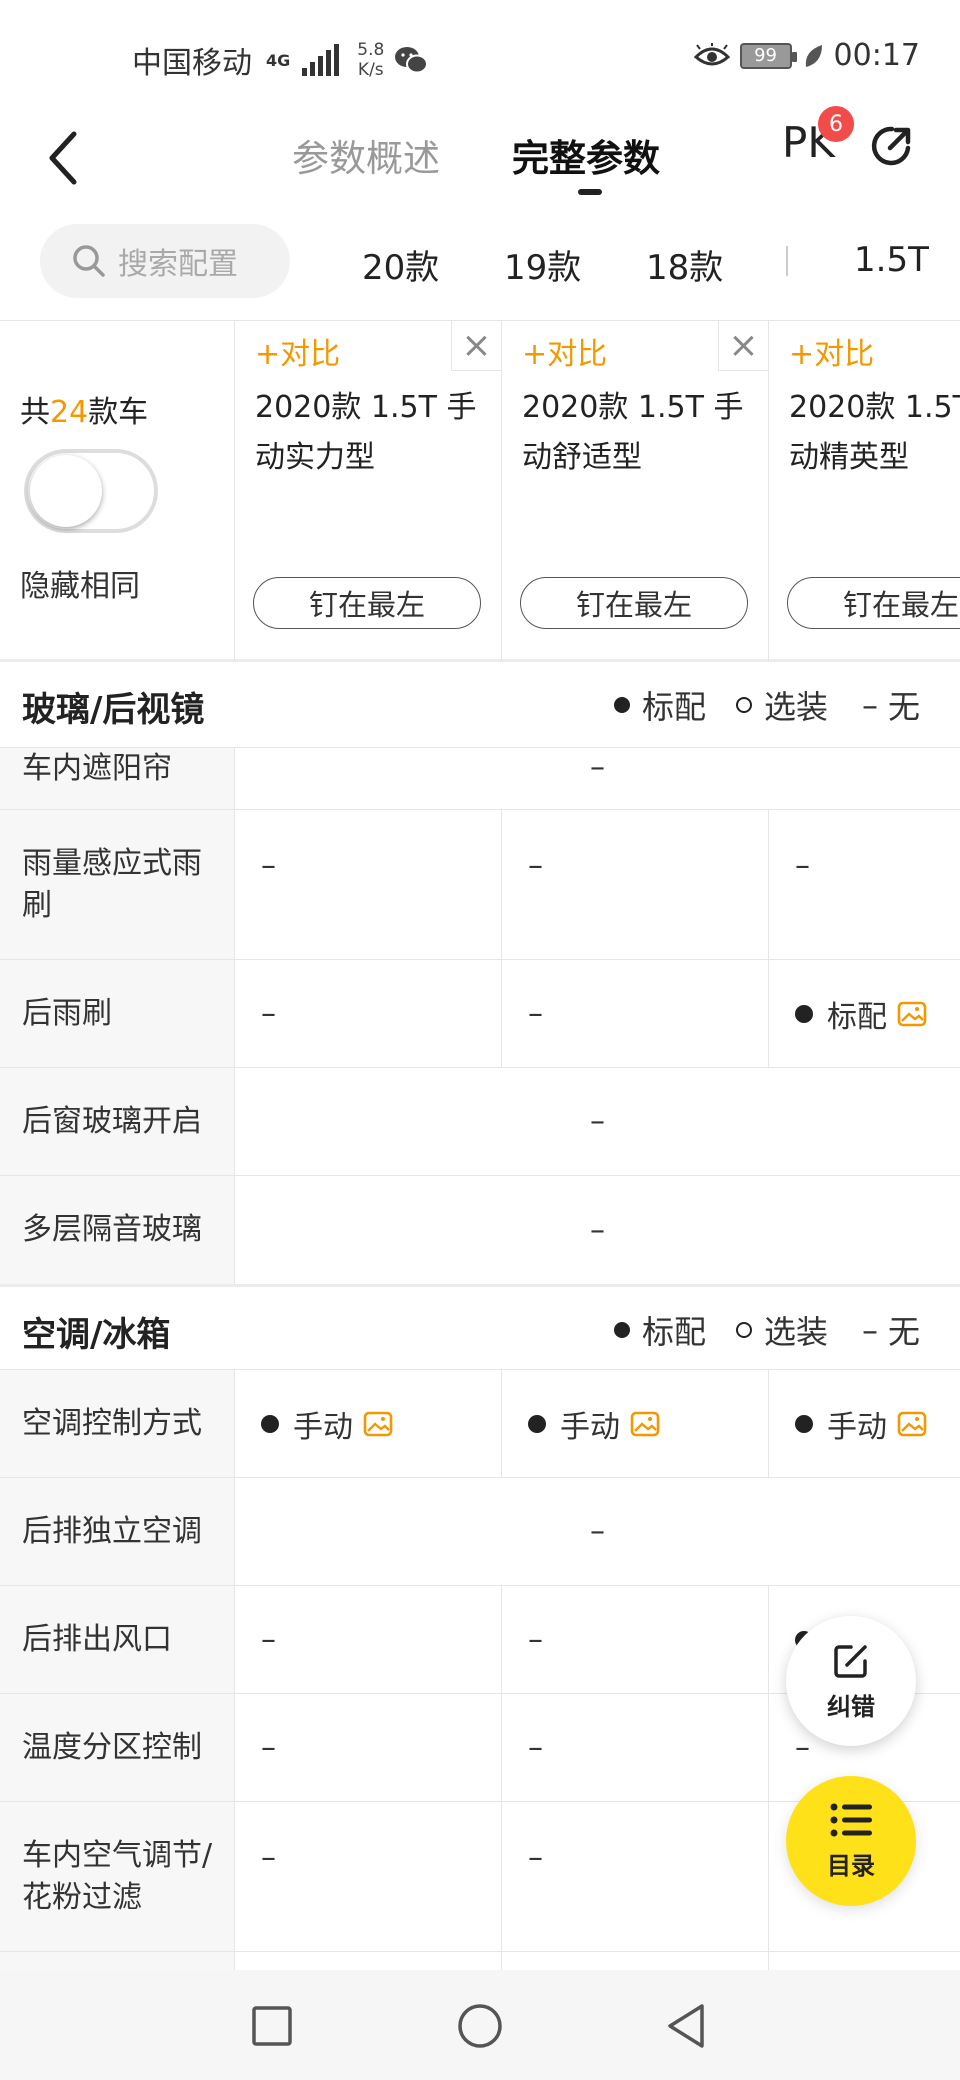 The image size is (960, 2080). I want to click on search-placeholder: 搜索配置, so click(178, 264).